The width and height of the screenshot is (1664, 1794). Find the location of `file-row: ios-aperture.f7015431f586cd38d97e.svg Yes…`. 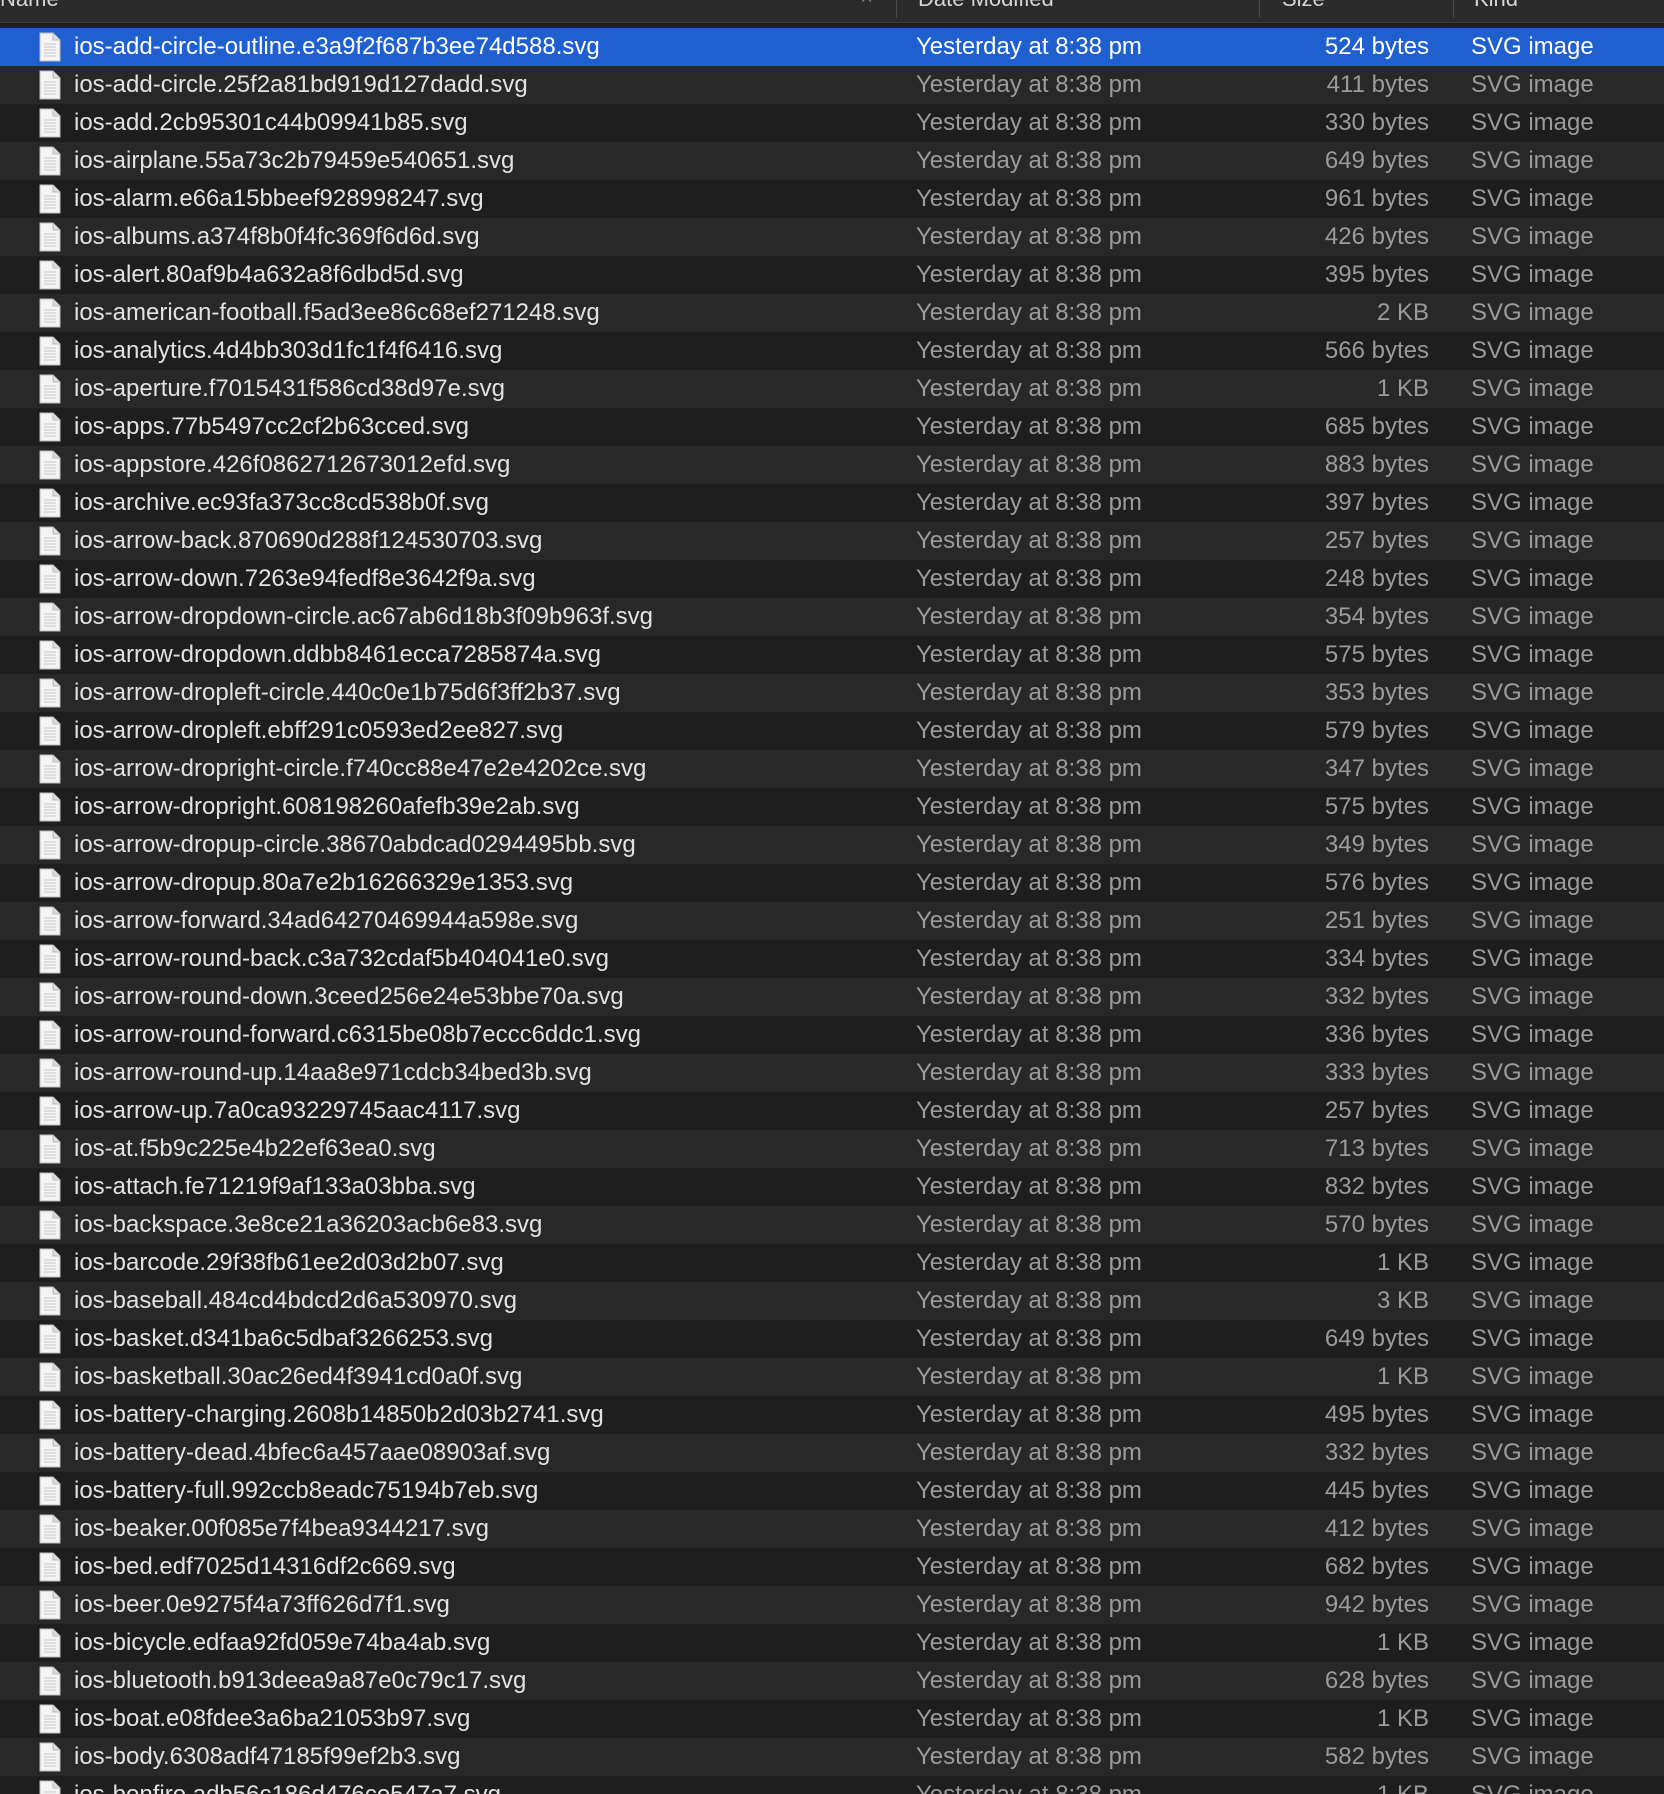

file-row: ios-aperture.f7015431f586cd38d97e.svg Yes… is located at coordinates (832, 389).